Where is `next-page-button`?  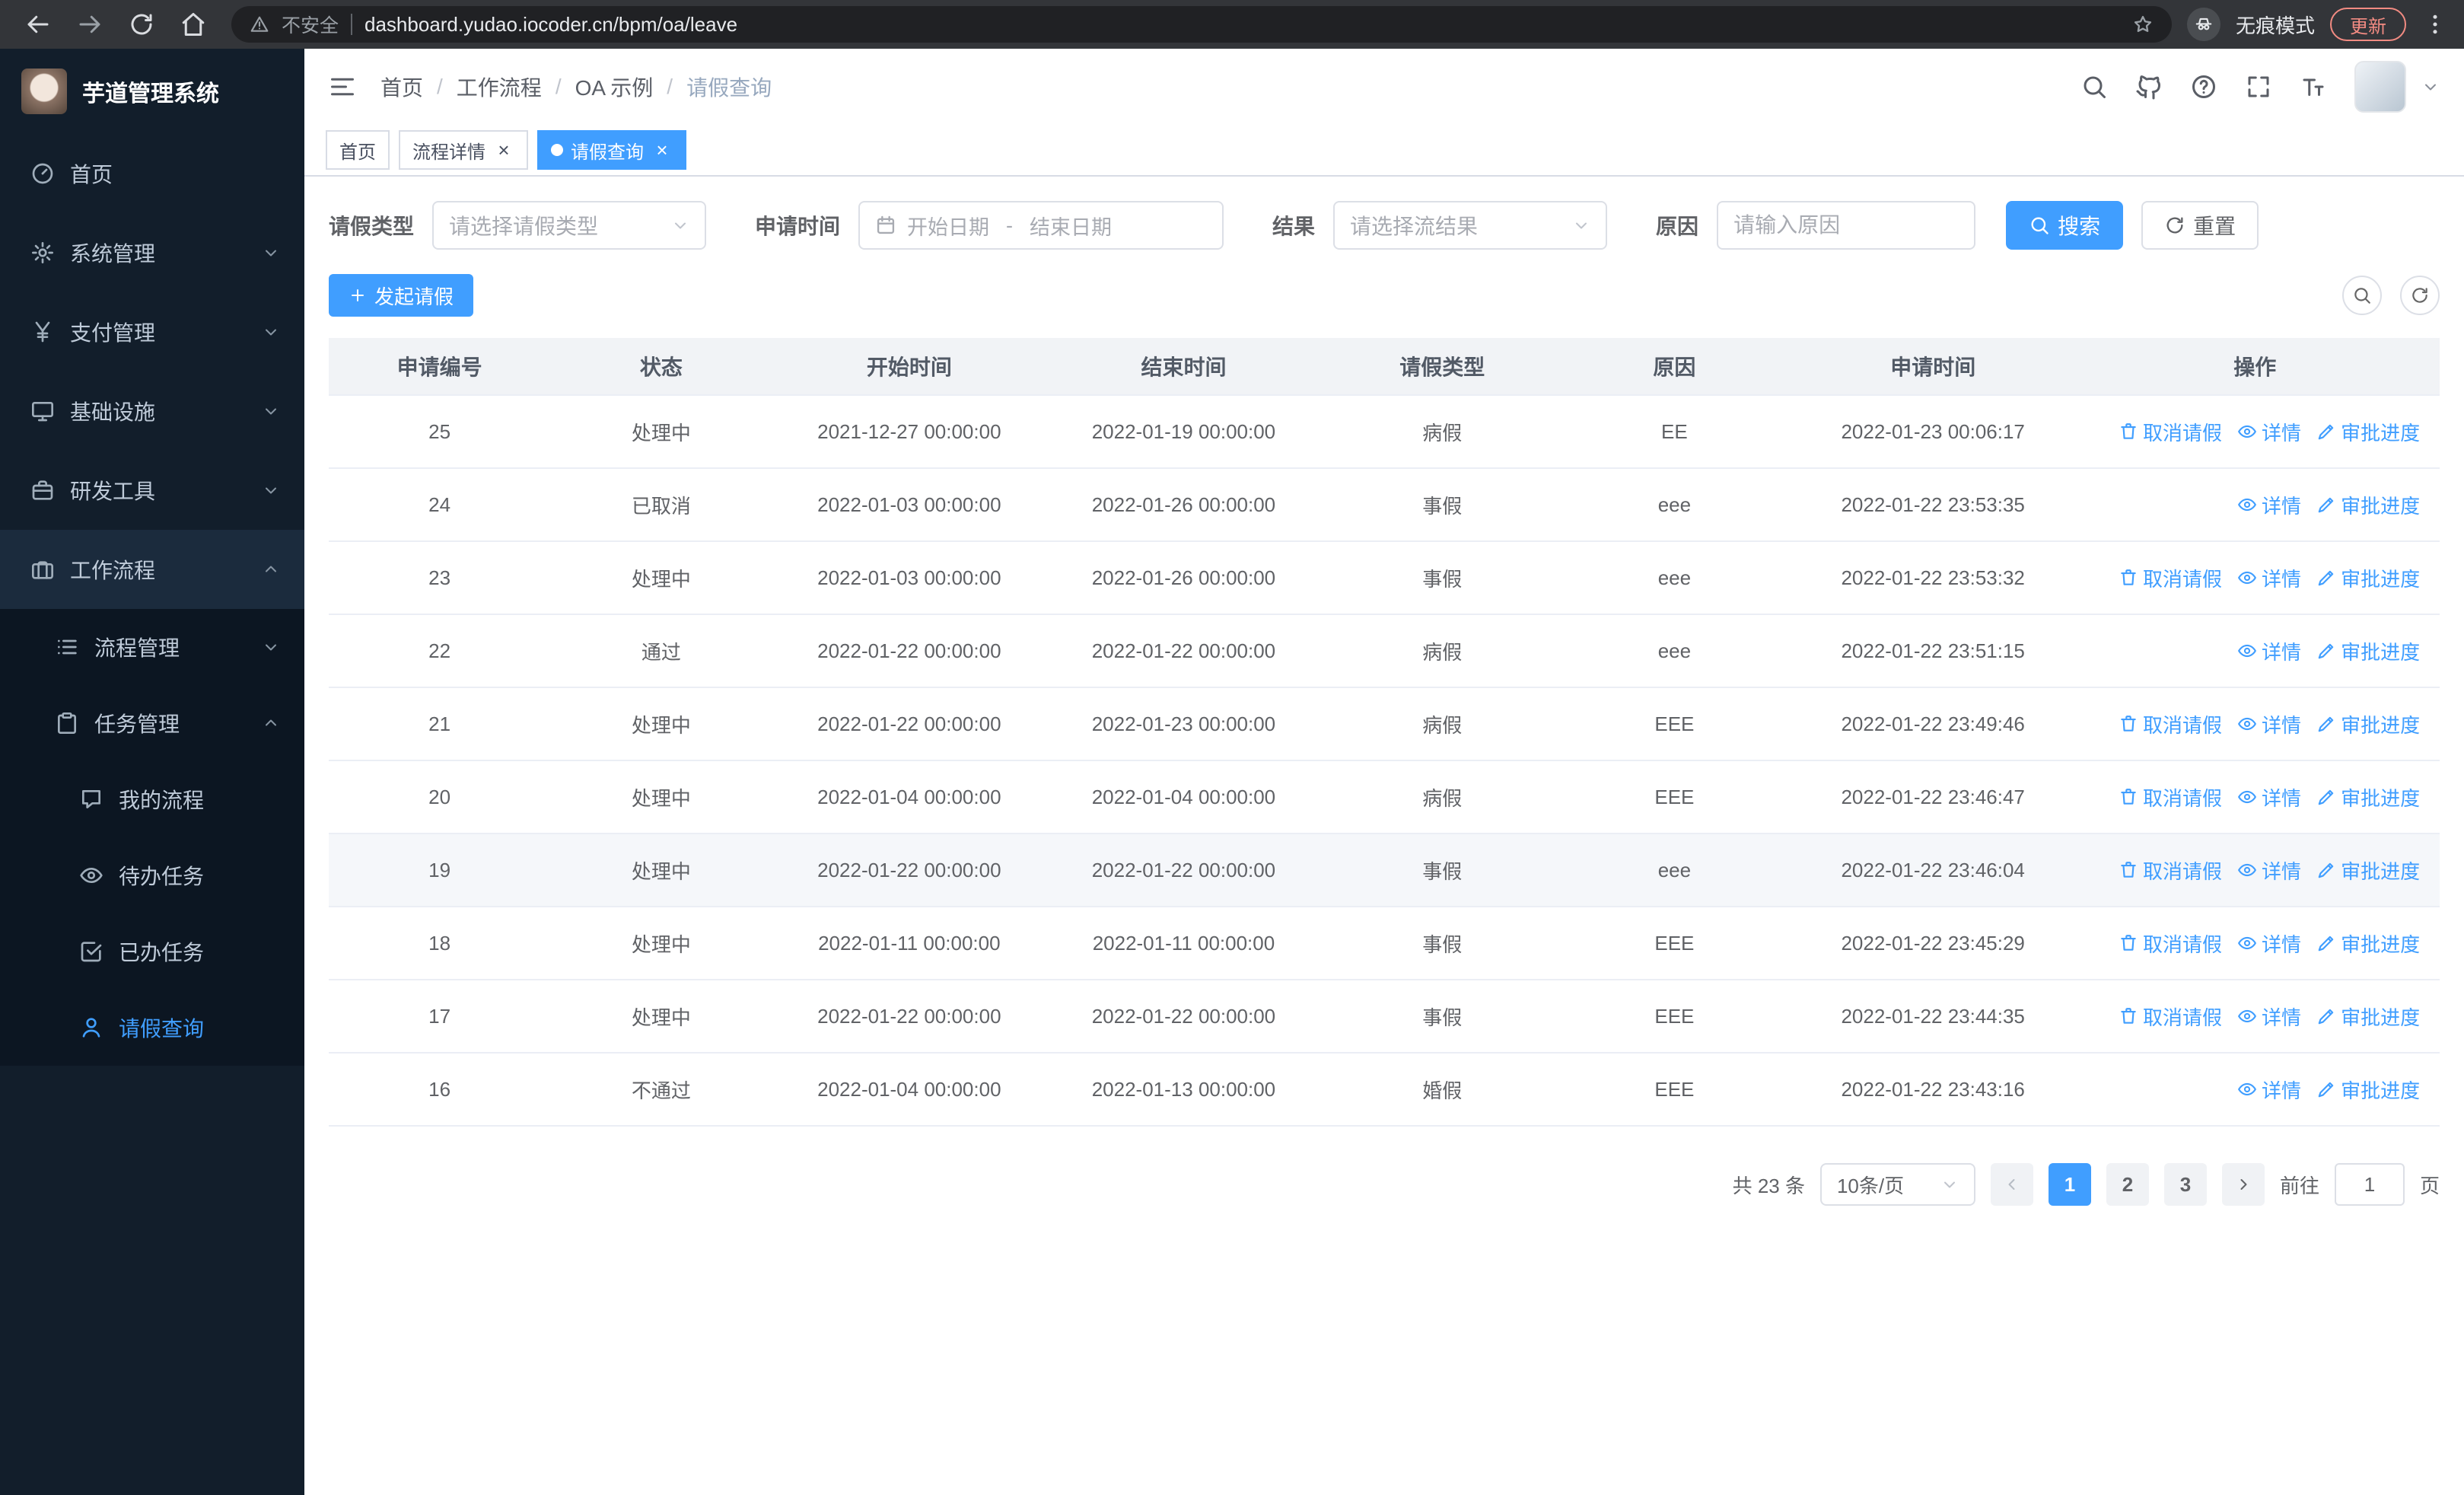 next-page-button is located at coordinates (2243, 1184).